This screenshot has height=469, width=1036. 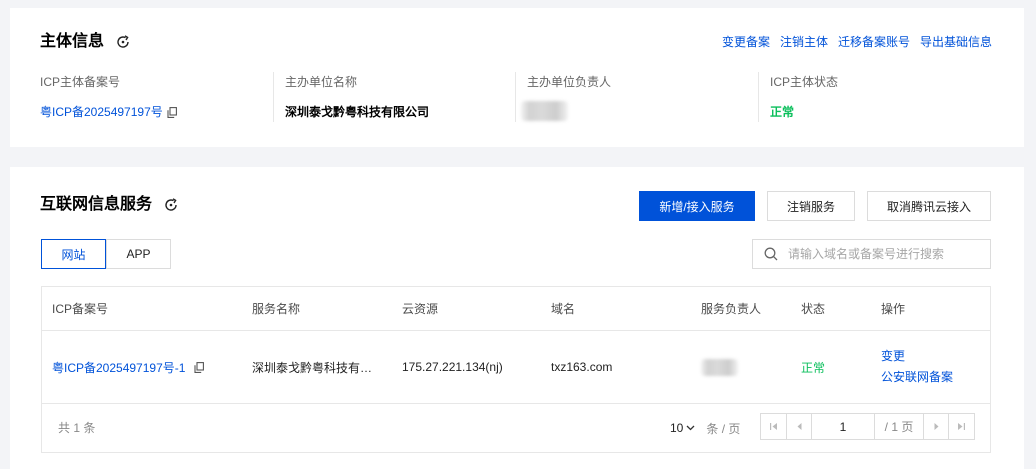 I want to click on tab-label: APP, so click(x=138, y=254).